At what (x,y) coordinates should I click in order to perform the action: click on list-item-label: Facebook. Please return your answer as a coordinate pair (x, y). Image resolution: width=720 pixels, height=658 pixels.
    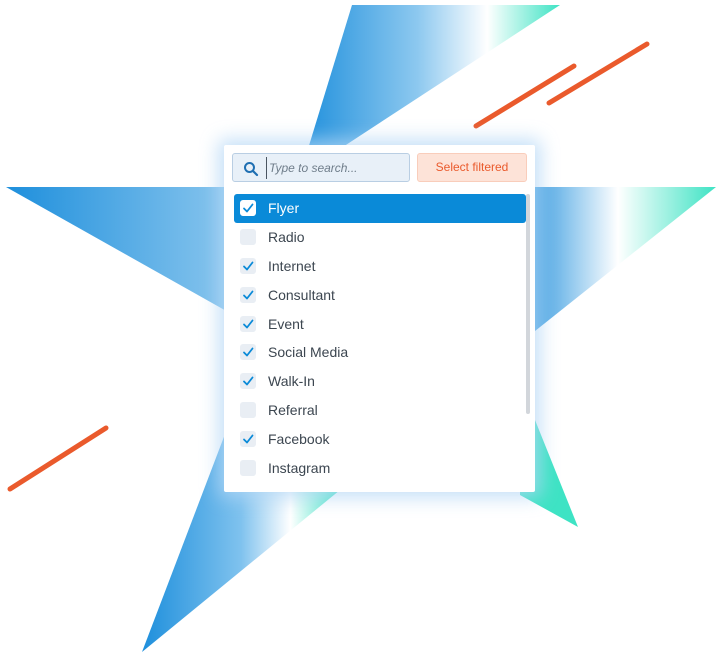
    Looking at the image, I should click on (299, 438).